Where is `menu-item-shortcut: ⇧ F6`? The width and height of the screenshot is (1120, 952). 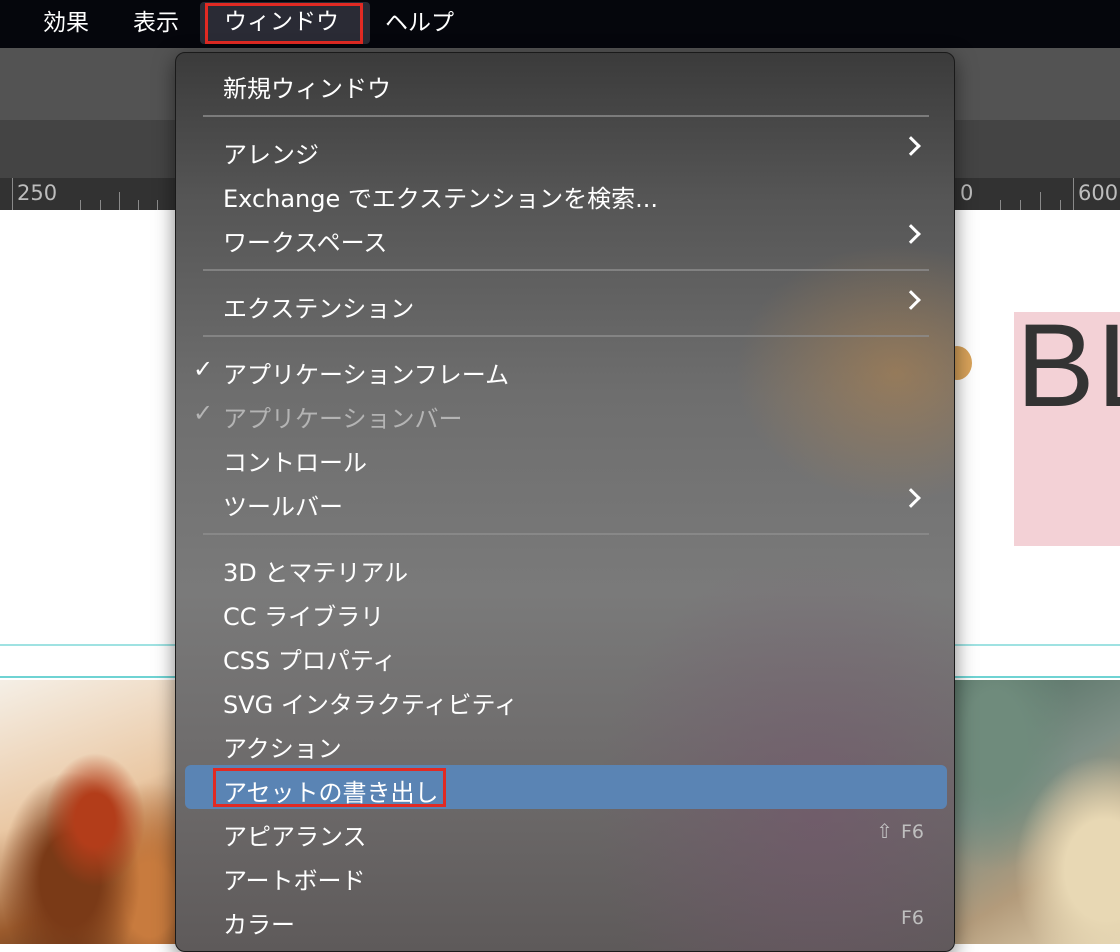 menu-item-shortcut: ⇧ F6 is located at coordinates (900, 831).